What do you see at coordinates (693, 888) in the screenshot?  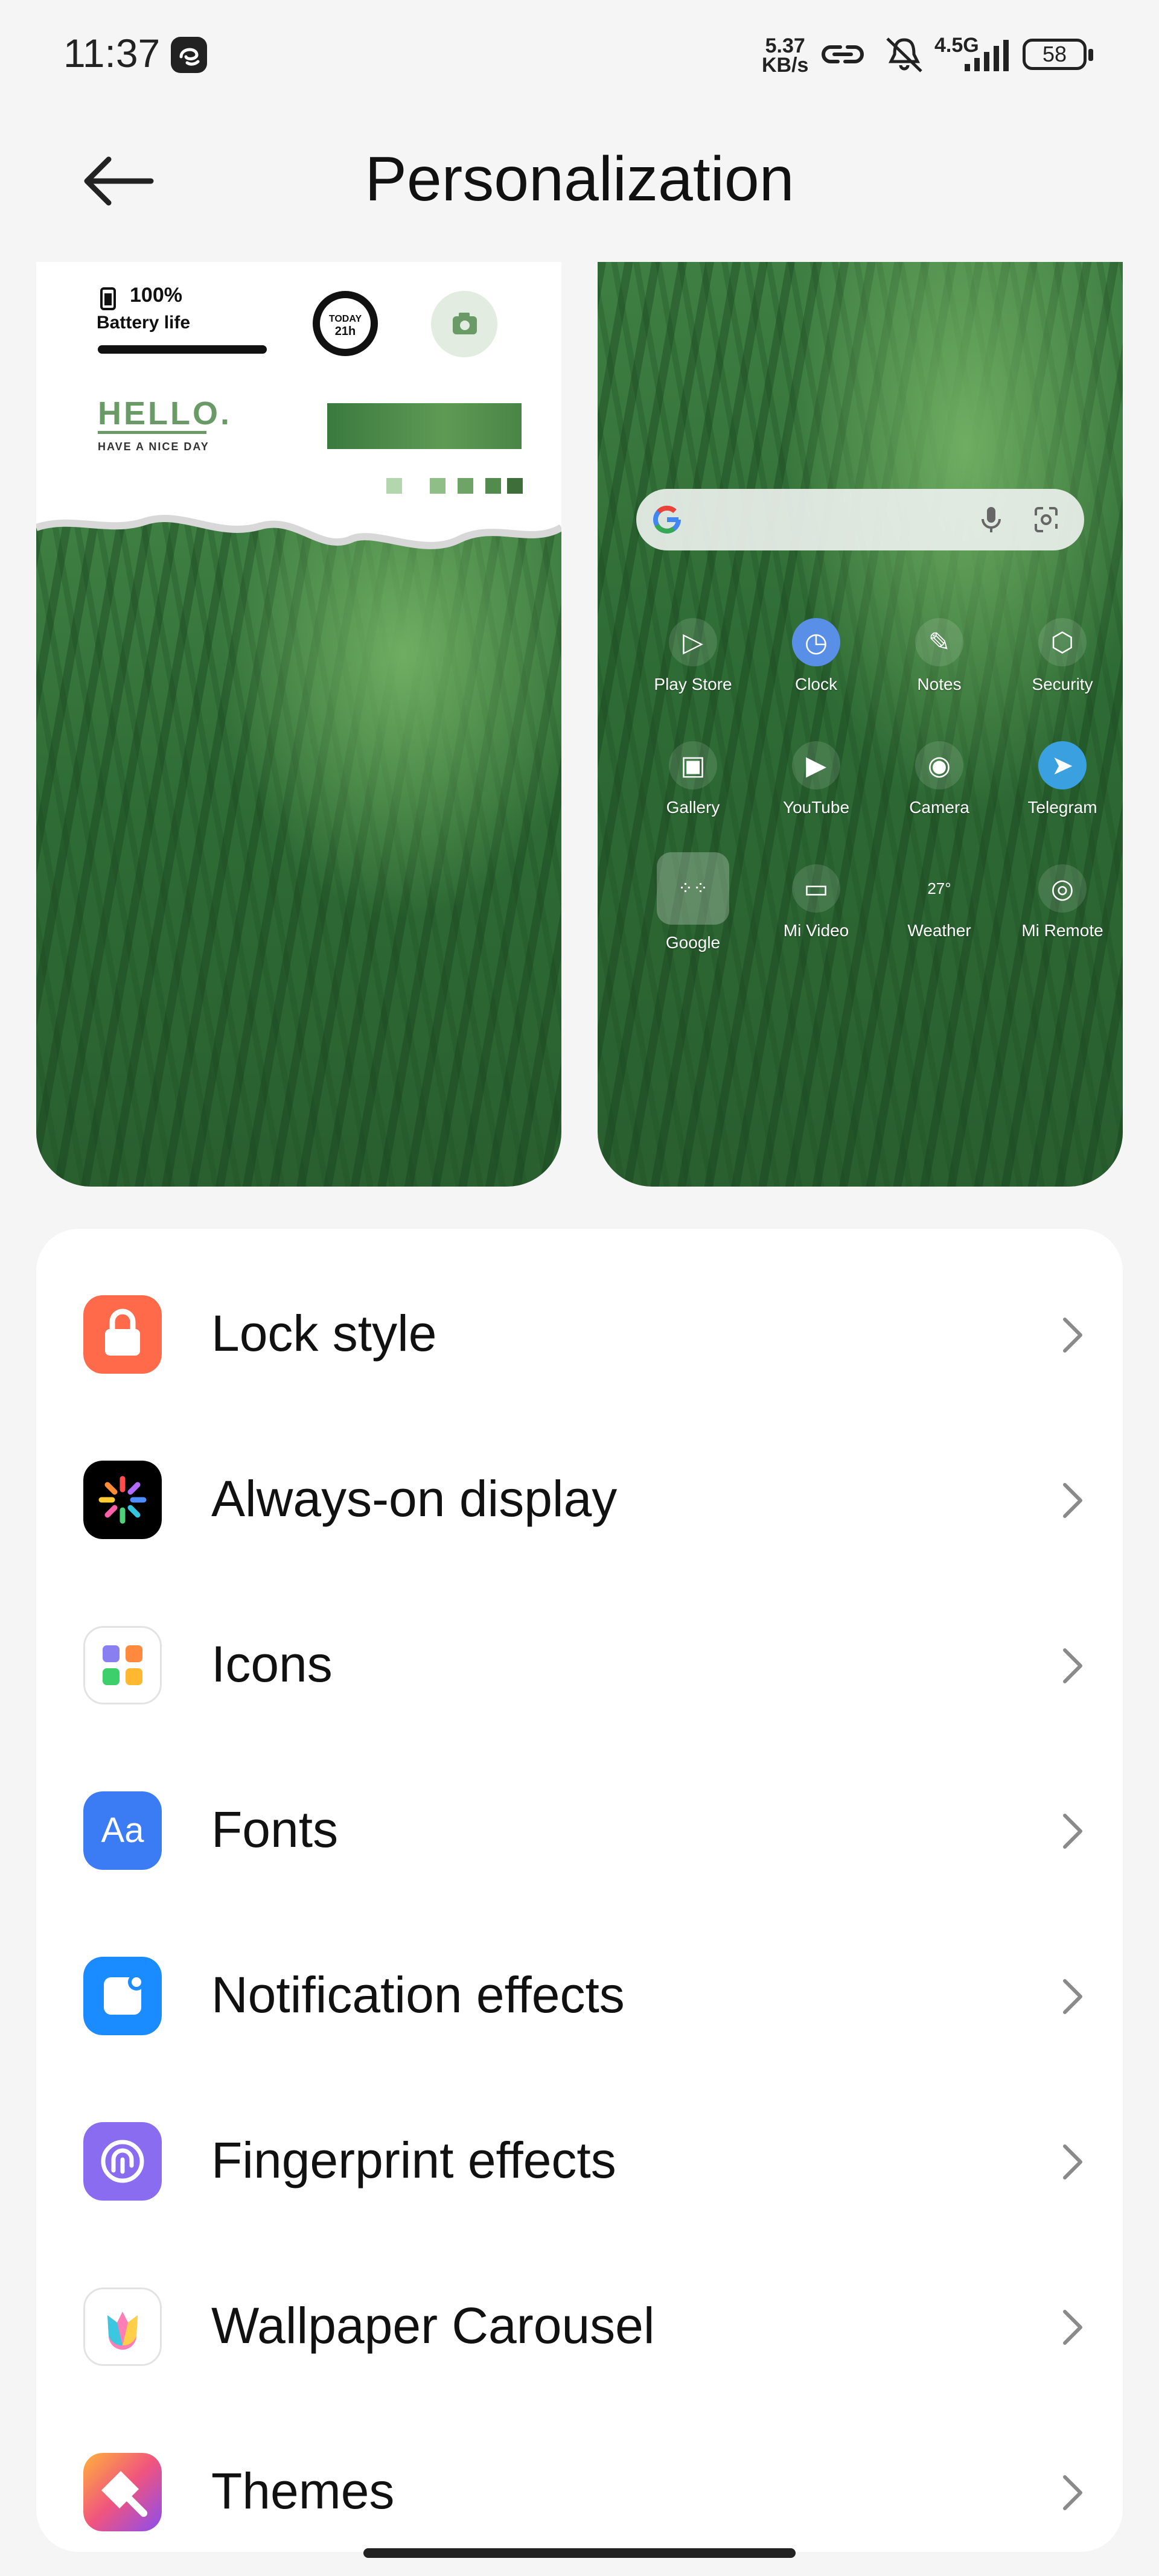 I see `google-folder-icon: ⁘⁘` at bounding box center [693, 888].